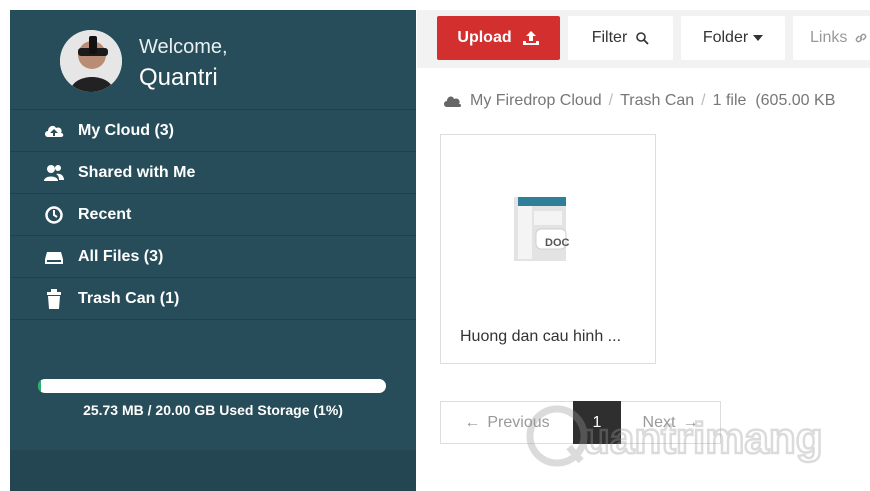 Image resolution: width=870 pixels, height=491 pixels. What do you see at coordinates (657, 101) in the screenshot?
I see `breadcrumb-current: Trash Can` at bounding box center [657, 101].